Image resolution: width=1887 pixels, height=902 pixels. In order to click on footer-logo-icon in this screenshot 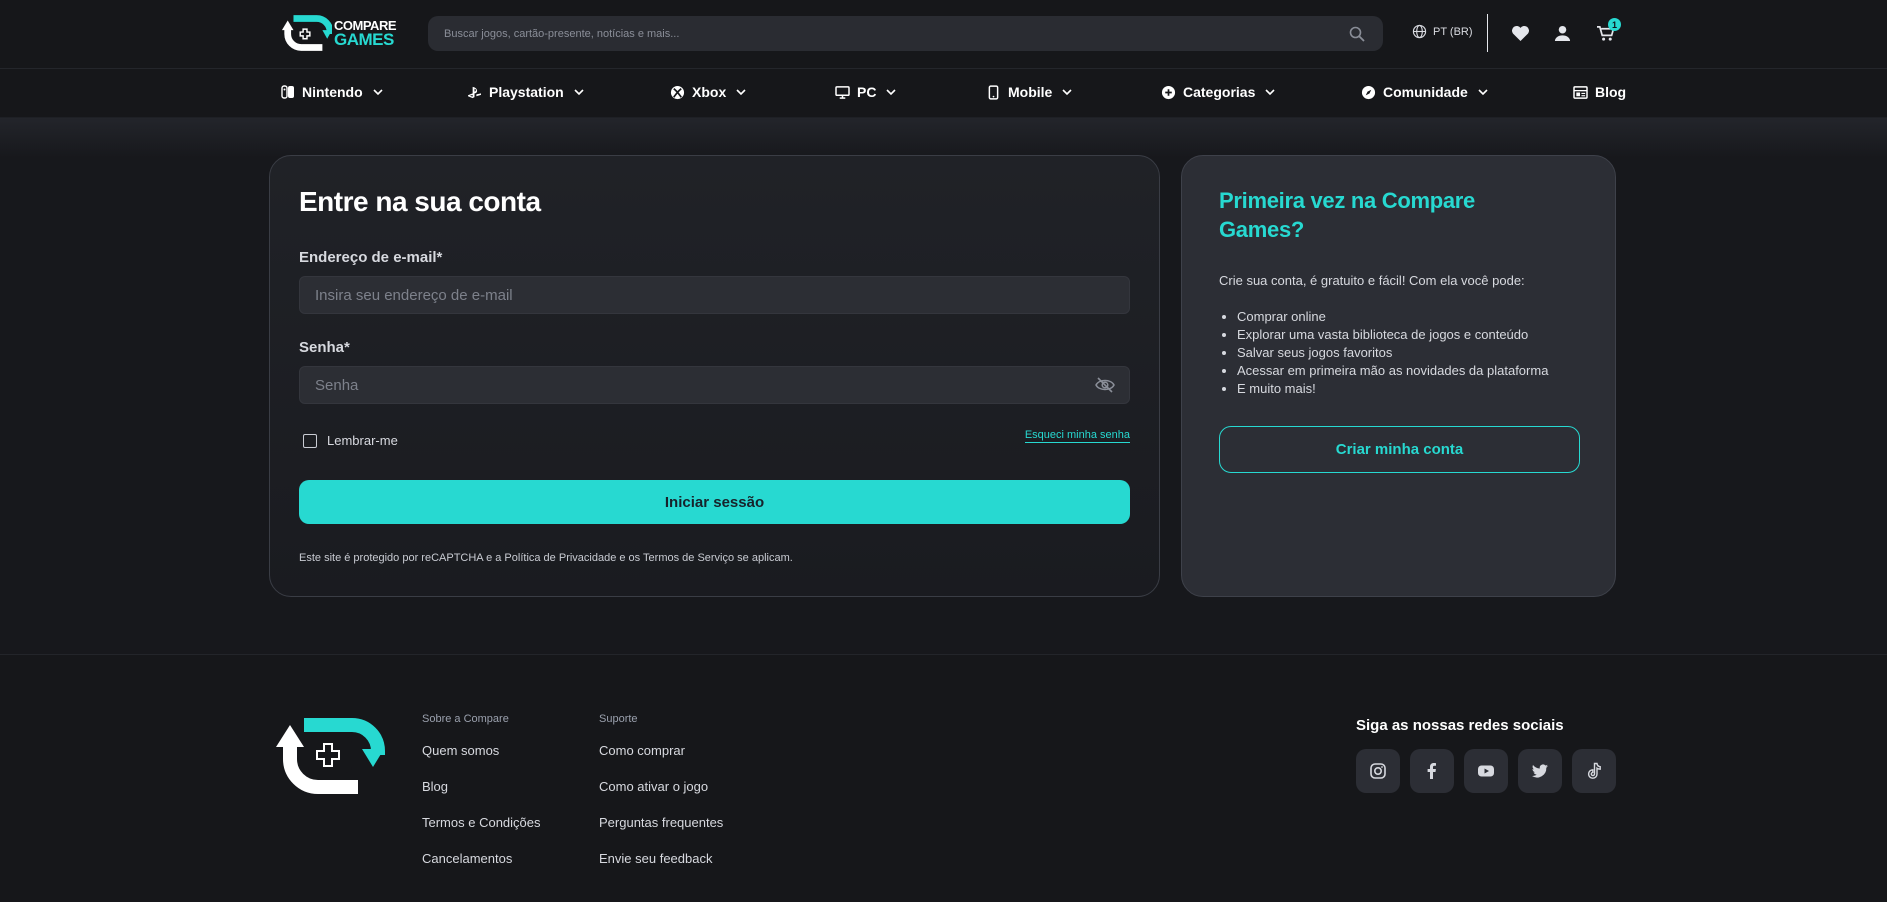, I will do `click(332, 757)`.